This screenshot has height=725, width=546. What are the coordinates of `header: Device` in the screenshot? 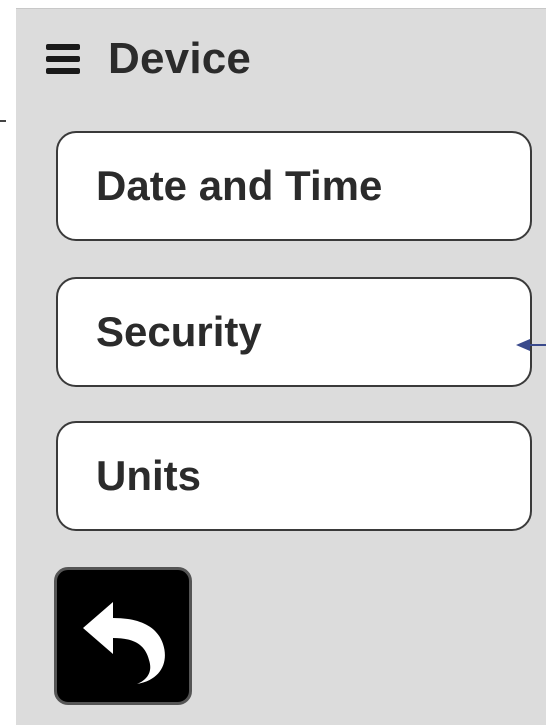 It's located at (148, 59).